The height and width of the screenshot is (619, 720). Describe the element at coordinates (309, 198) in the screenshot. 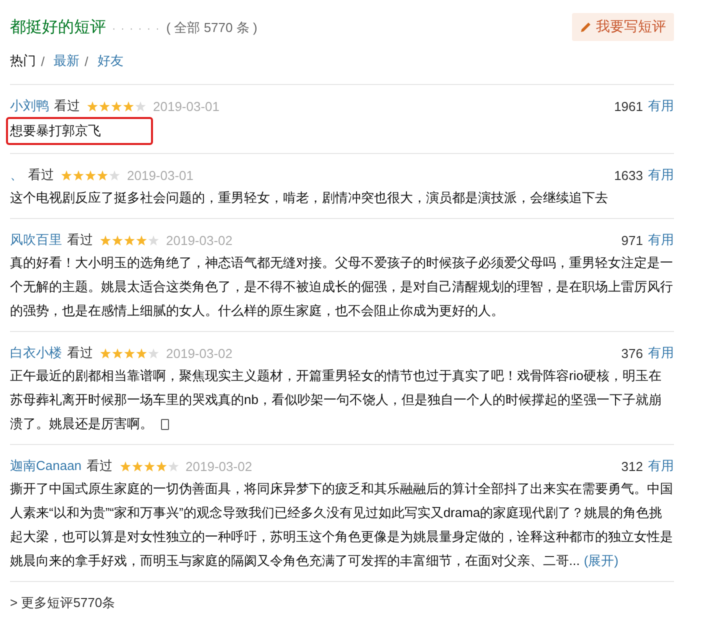

I see `comment-text: 这个电视剧反应了挺多社会问题的，重男轻女，啃老，剧情冲突也很大，演员都是演技派，会继续追下去` at that location.